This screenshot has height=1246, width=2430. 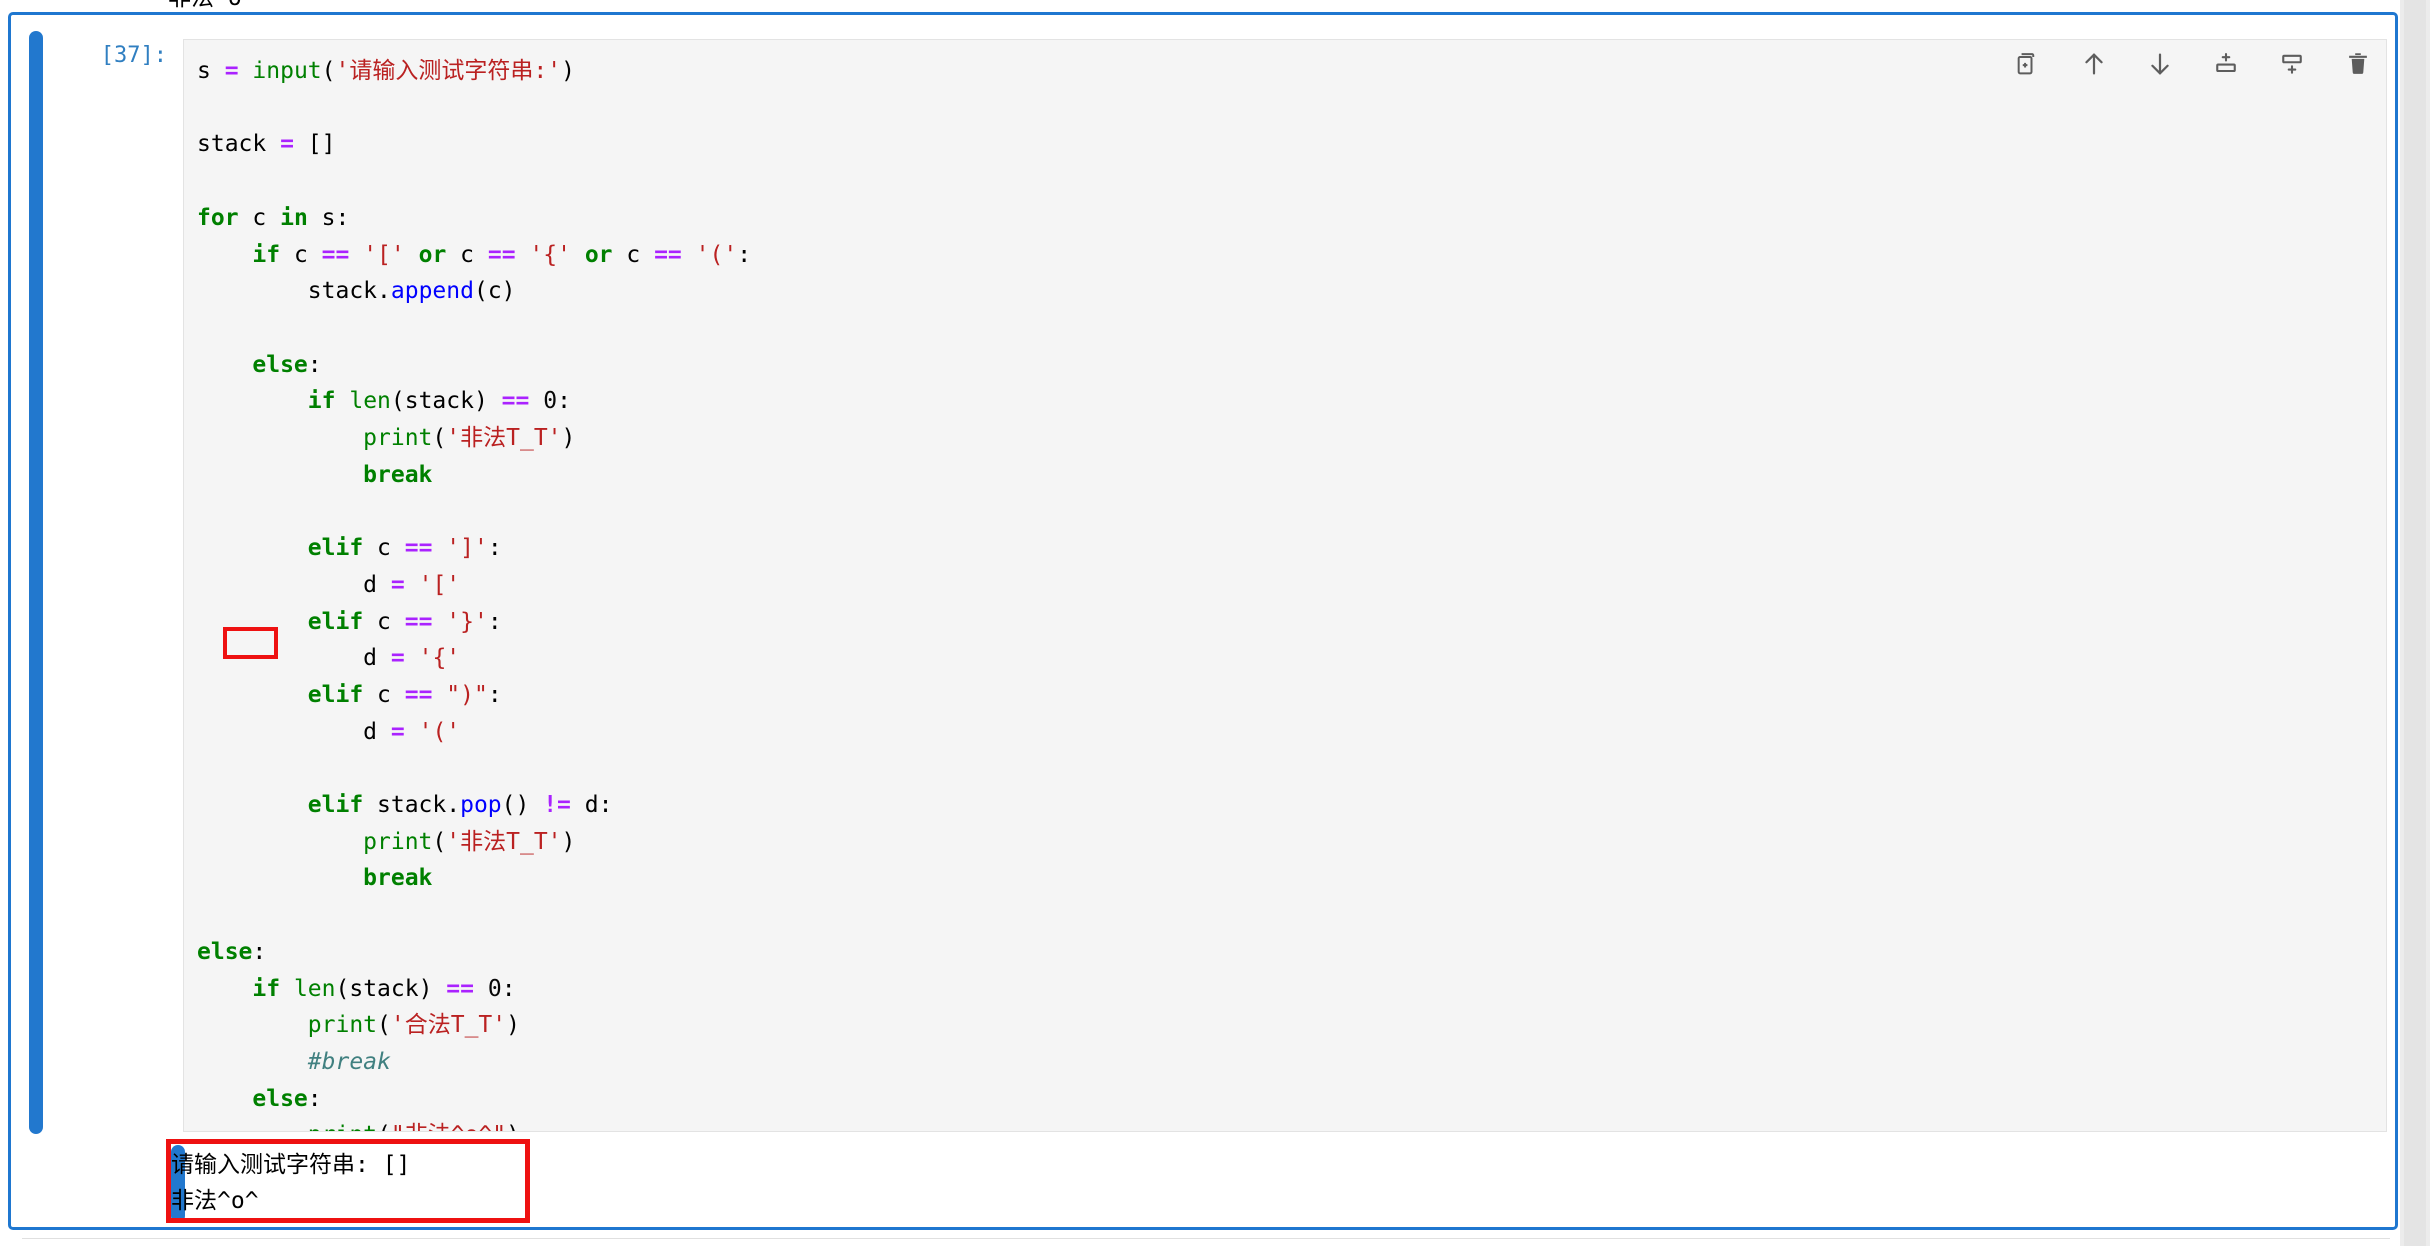 What do you see at coordinates (2094, 64) in the screenshot?
I see `move-cell-up-button` at bounding box center [2094, 64].